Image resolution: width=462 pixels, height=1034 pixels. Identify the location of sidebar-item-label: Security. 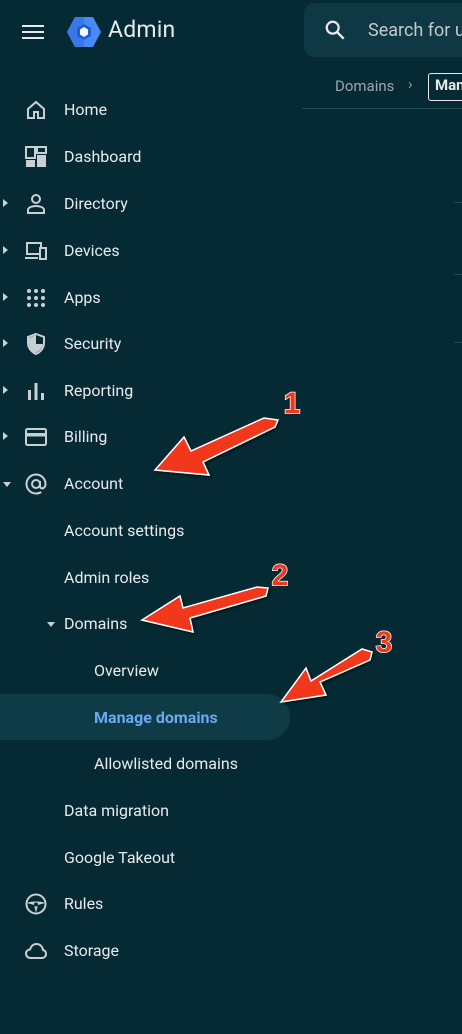
(93, 343).